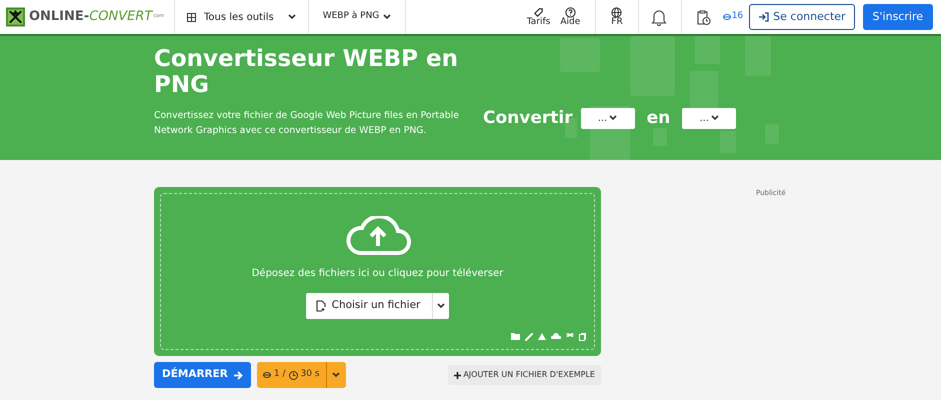  What do you see at coordinates (897, 17) in the screenshot?
I see `signup-button: S'inscrire` at bounding box center [897, 17].